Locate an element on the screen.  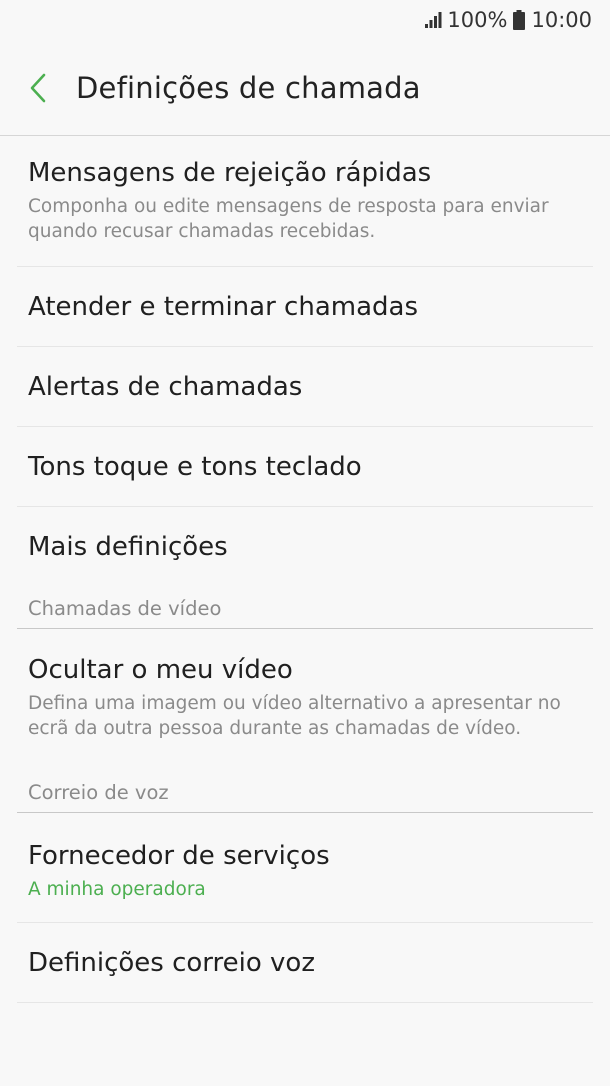
setting-title: Ocultar o meu vídeo is located at coordinates (160, 670).